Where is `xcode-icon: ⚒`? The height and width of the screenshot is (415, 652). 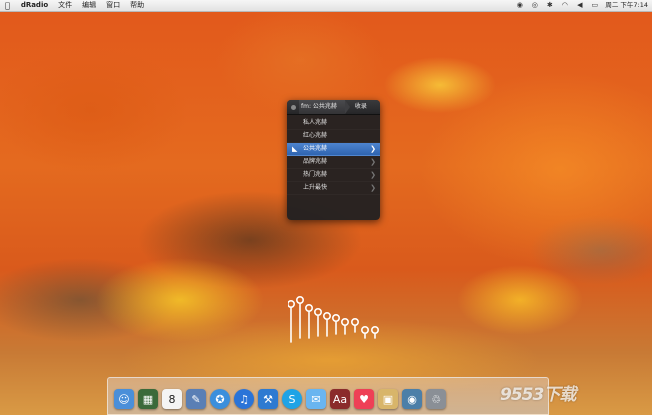
xcode-icon: ⚒ is located at coordinates (268, 399).